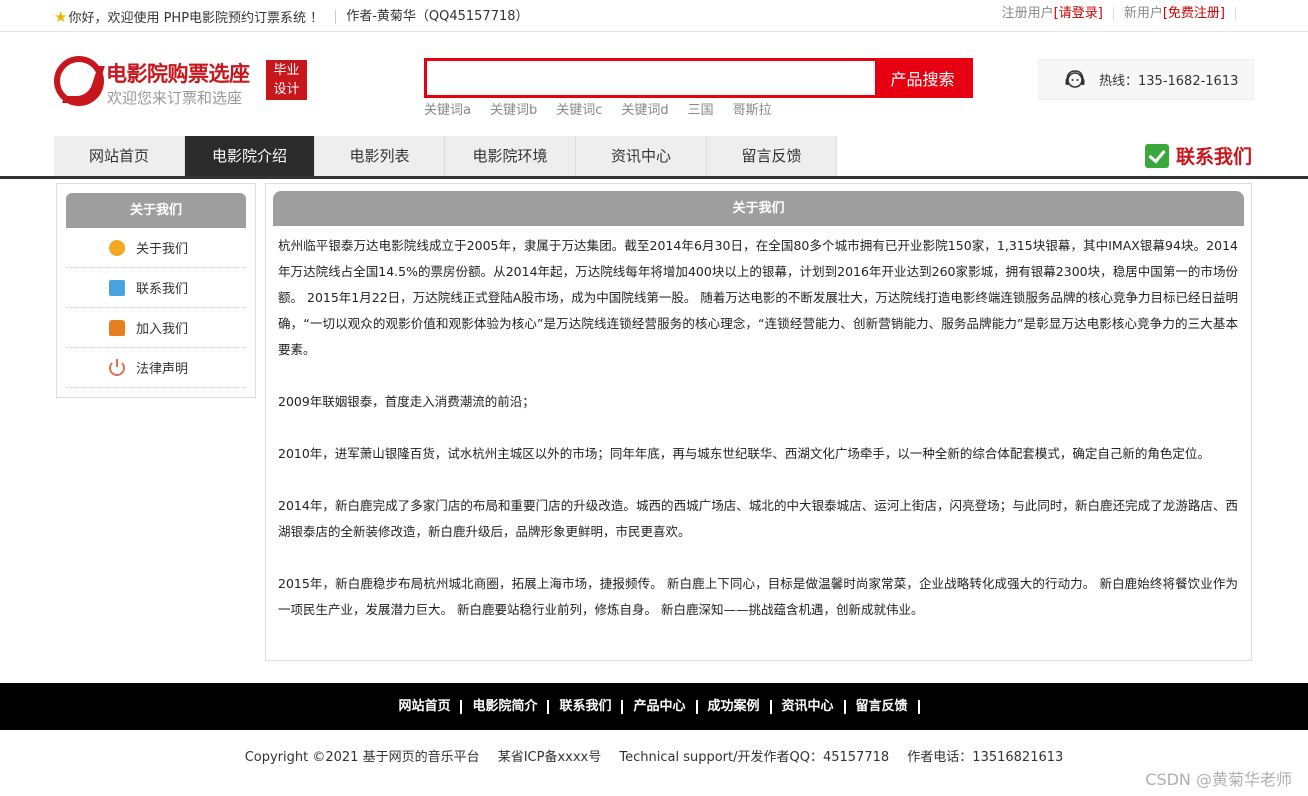  I want to click on footer-link: 留言反馈, so click(883, 706).